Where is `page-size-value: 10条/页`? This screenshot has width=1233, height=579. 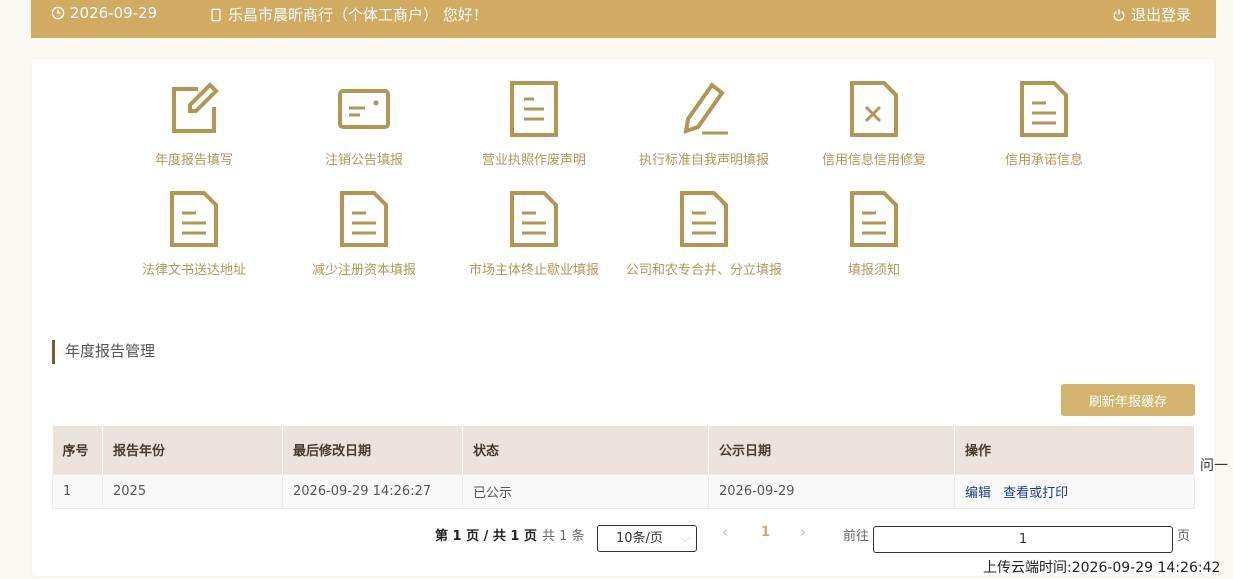 page-size-value: 10条/页 is located at coordinates (639, 538).